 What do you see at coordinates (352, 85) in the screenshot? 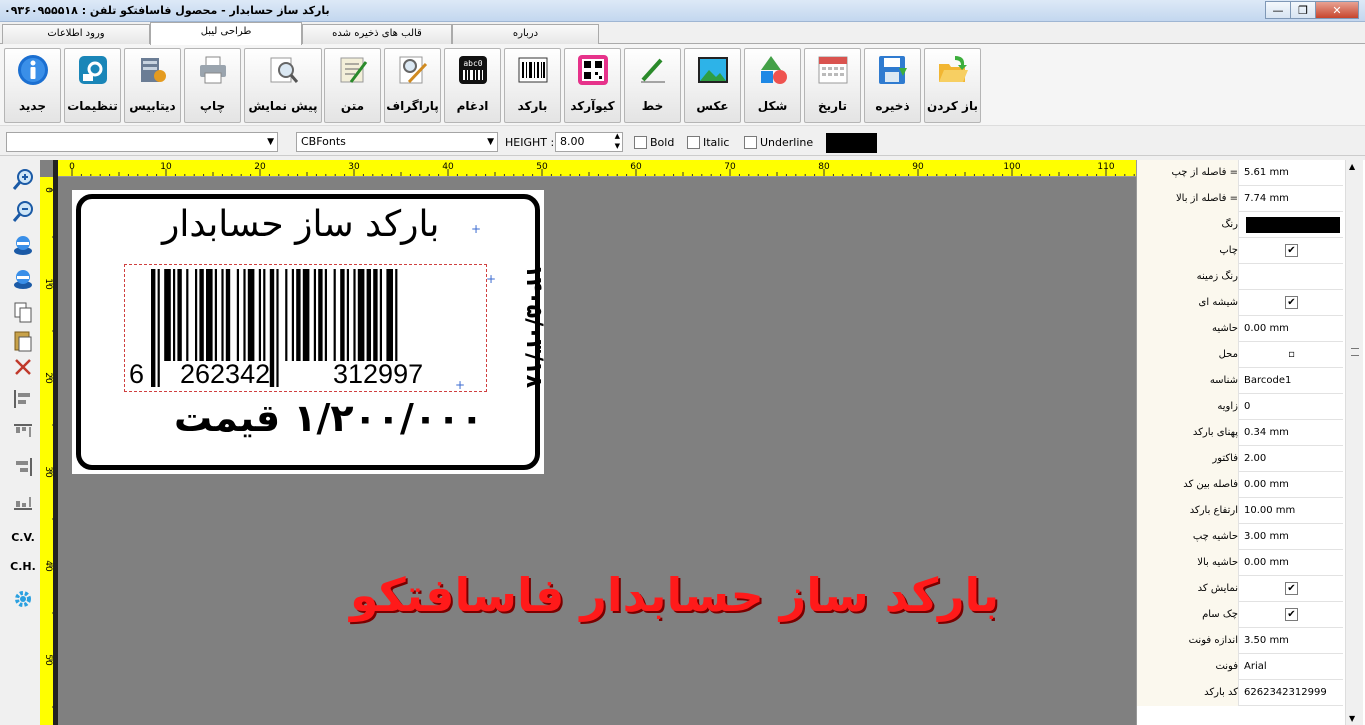
I see `text-button: متن` at bounding box center [352, 85].